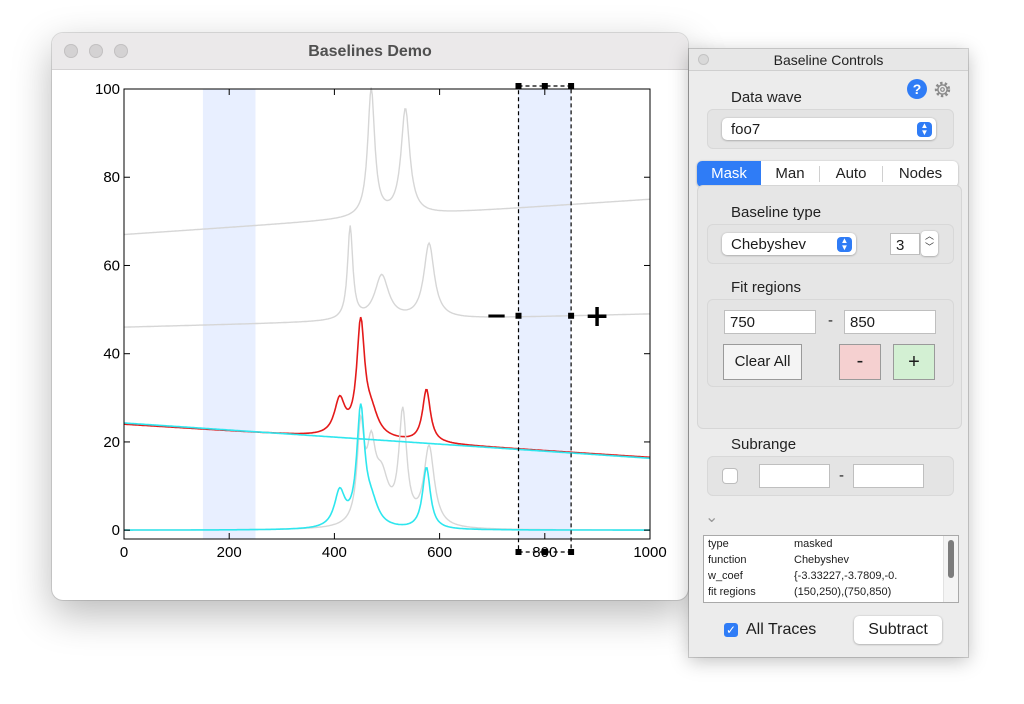 The width and height of the screenshot is (1024, 704). What do you see at coordinates (917, 89) in the screenshot?
I see `help-icon: ?` at bounding box center [917, 89].